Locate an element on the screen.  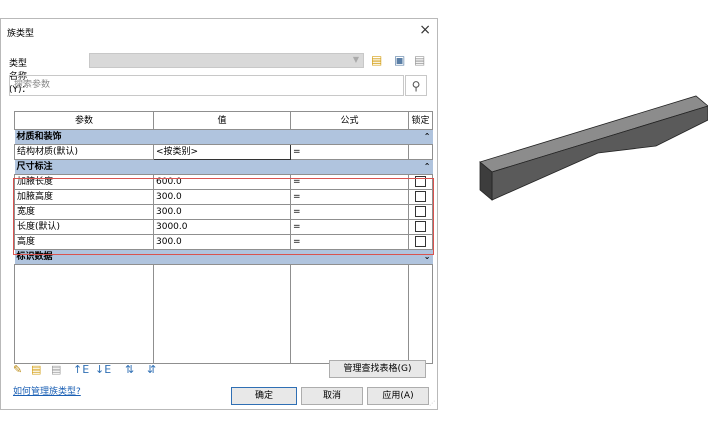
param-name: 长度(默认) is located at coordinates (84, 227).